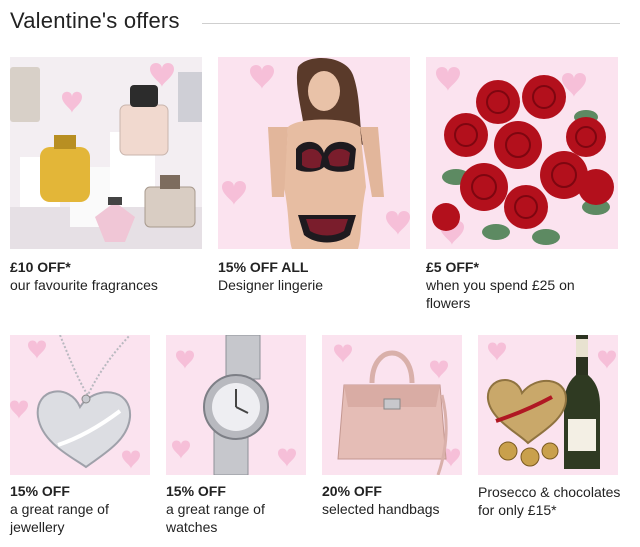 The height and width of the screenshot is (547, 640). What do you see at coordinates (85, 518) in the screenshot?
I see `offer-description: a great range of jewellery` at bounding box center [85, 518].